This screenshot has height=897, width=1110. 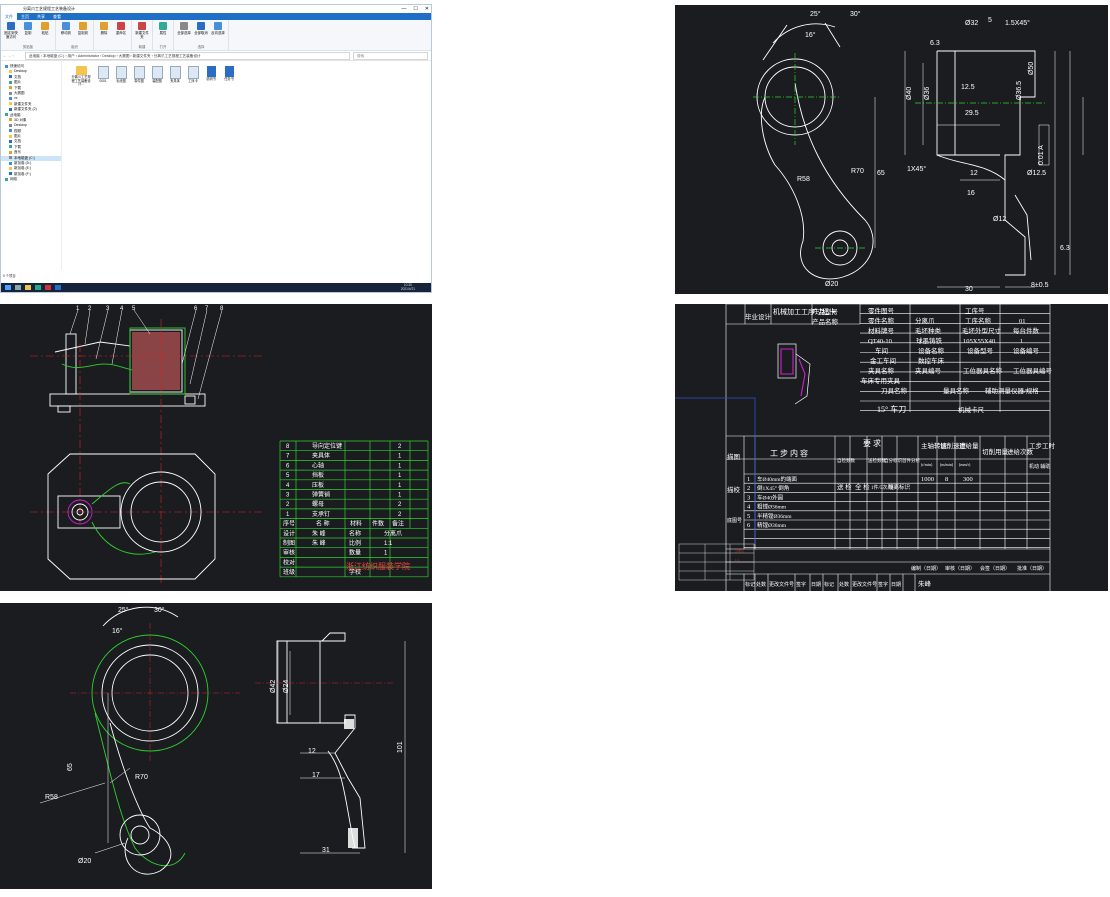 I want to click on ribbon-button: 删除, so click(x=104, y=36).